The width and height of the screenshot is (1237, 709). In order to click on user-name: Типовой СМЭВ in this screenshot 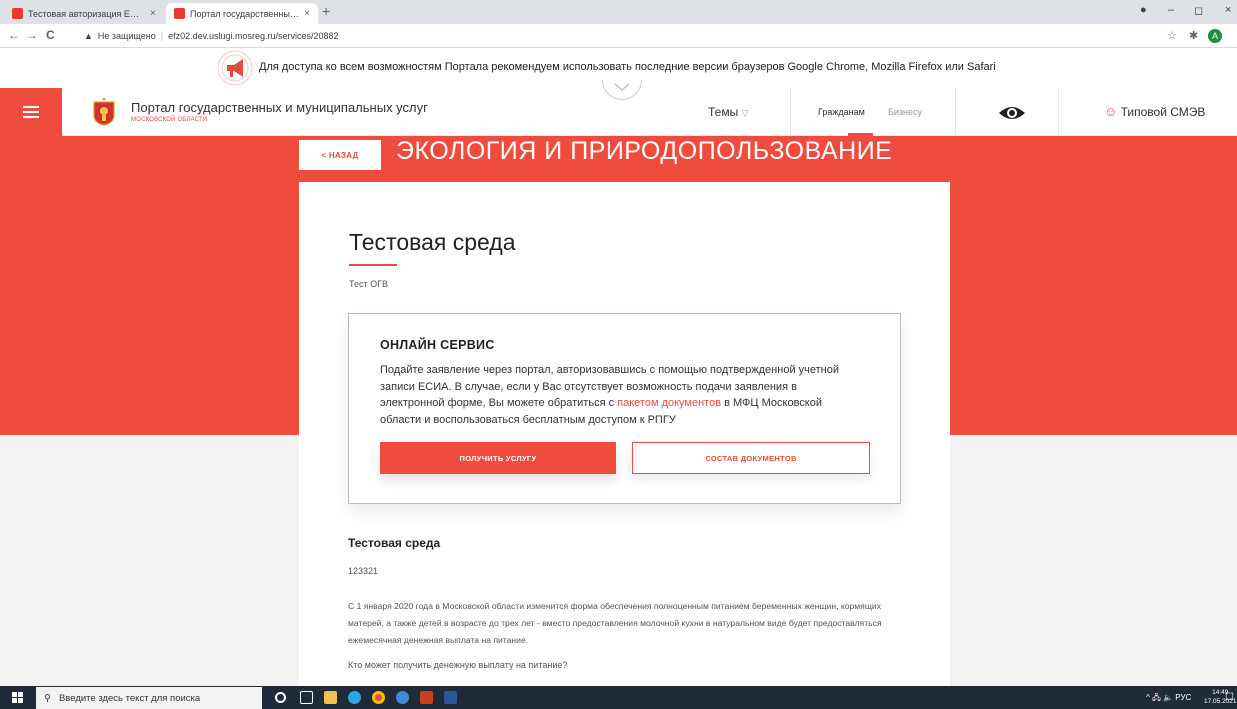, I will do `click(1163, 112)`.